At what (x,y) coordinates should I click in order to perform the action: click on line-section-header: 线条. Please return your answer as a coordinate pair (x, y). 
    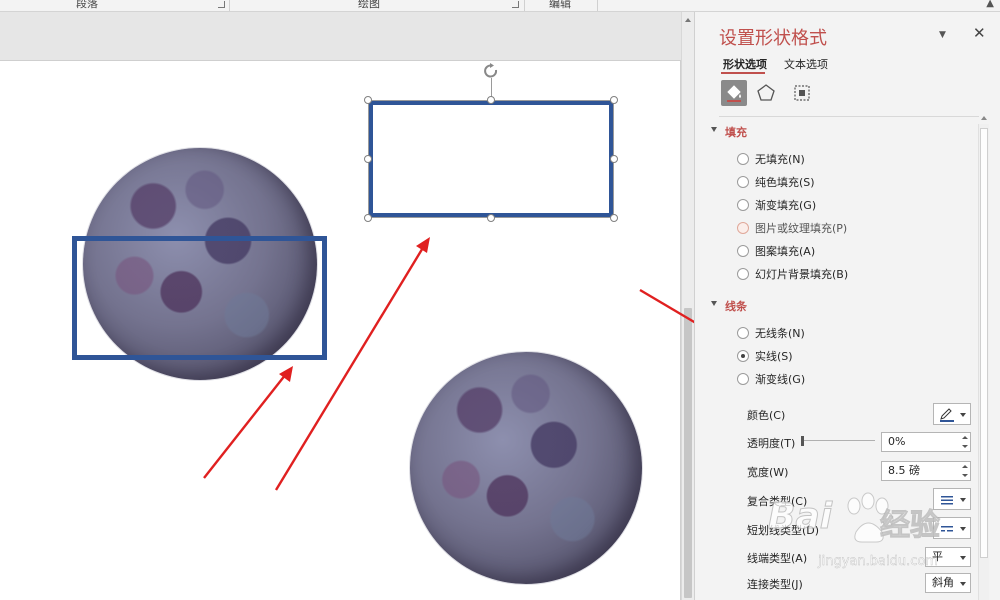
    Looking at the image, I should click on (729, 306).